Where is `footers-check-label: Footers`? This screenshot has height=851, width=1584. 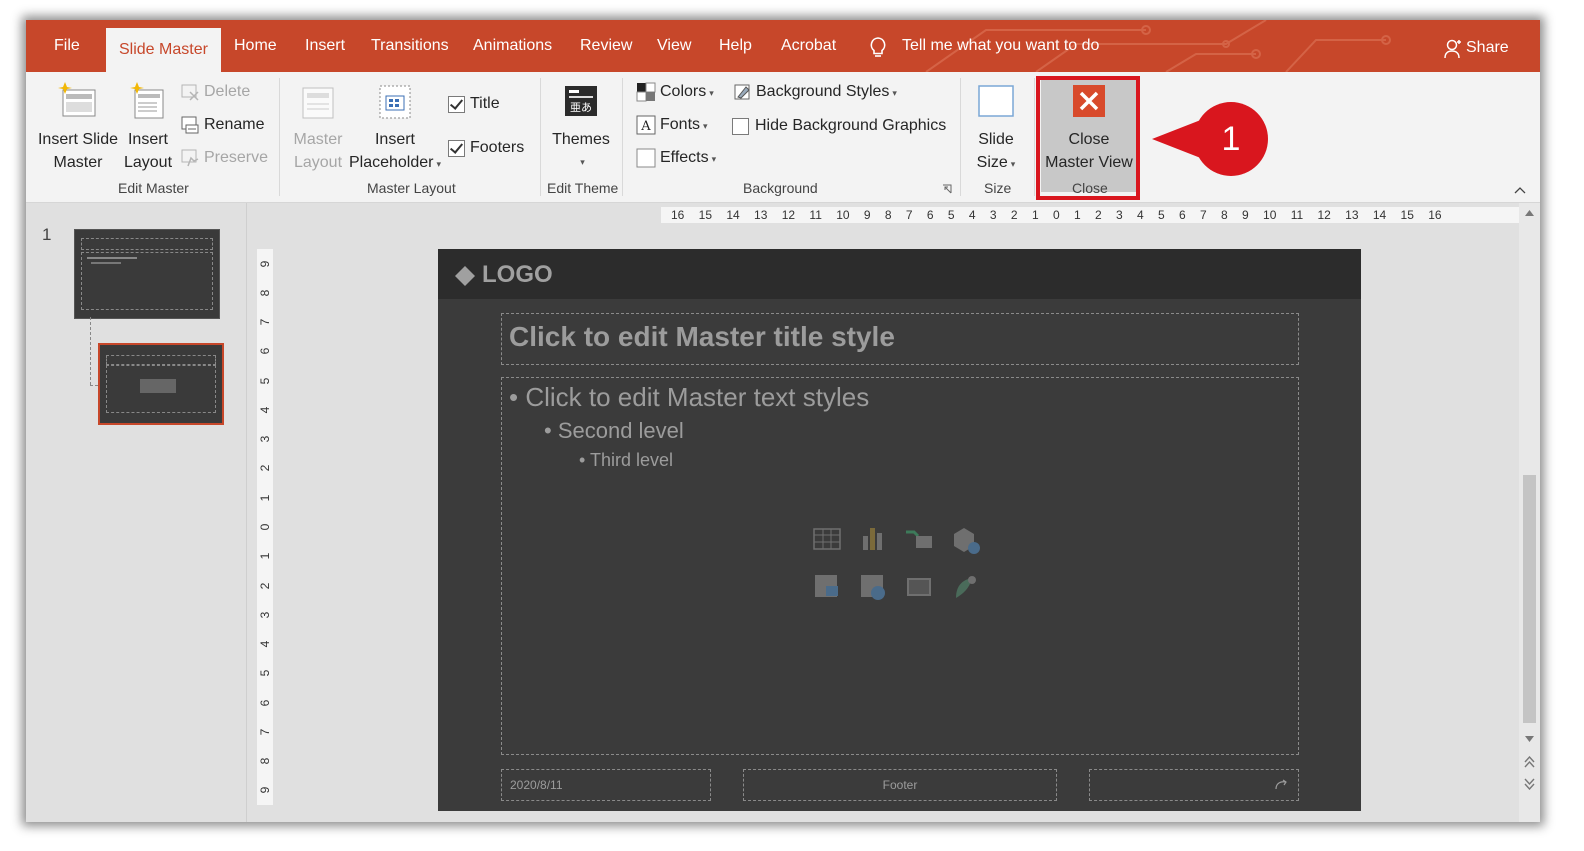
footers-check-label: Footers is located at coordinates (497, 147).